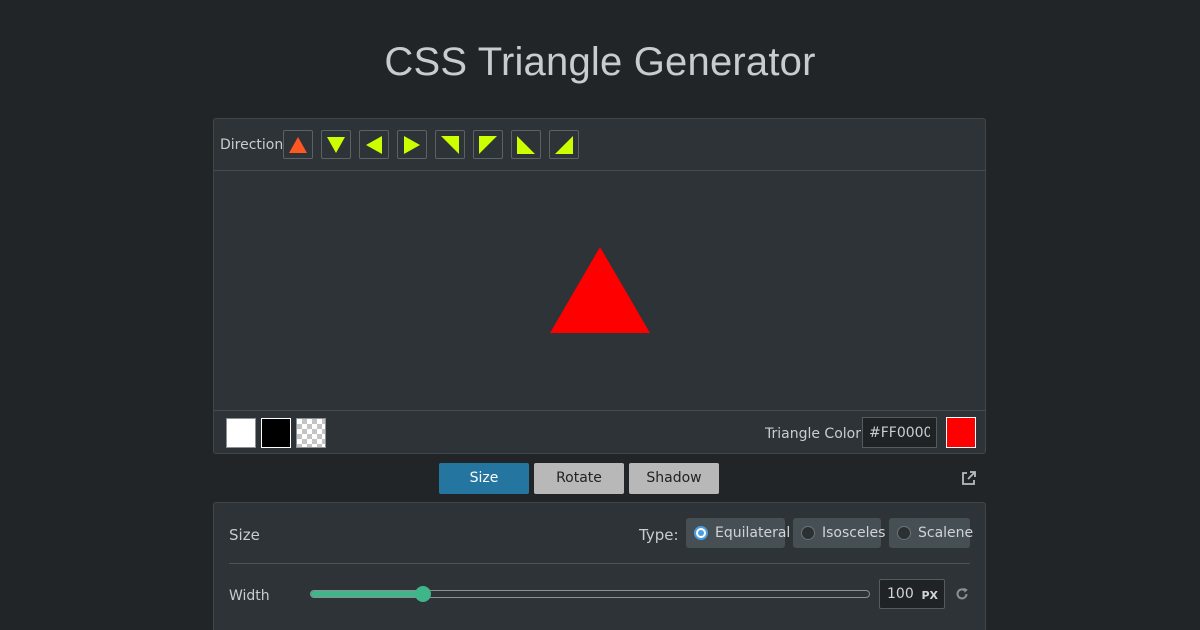 Image resolution: width=1200 pixels, height=630 pixels. I want to click on direction-top-left-button, so click(488, 144).